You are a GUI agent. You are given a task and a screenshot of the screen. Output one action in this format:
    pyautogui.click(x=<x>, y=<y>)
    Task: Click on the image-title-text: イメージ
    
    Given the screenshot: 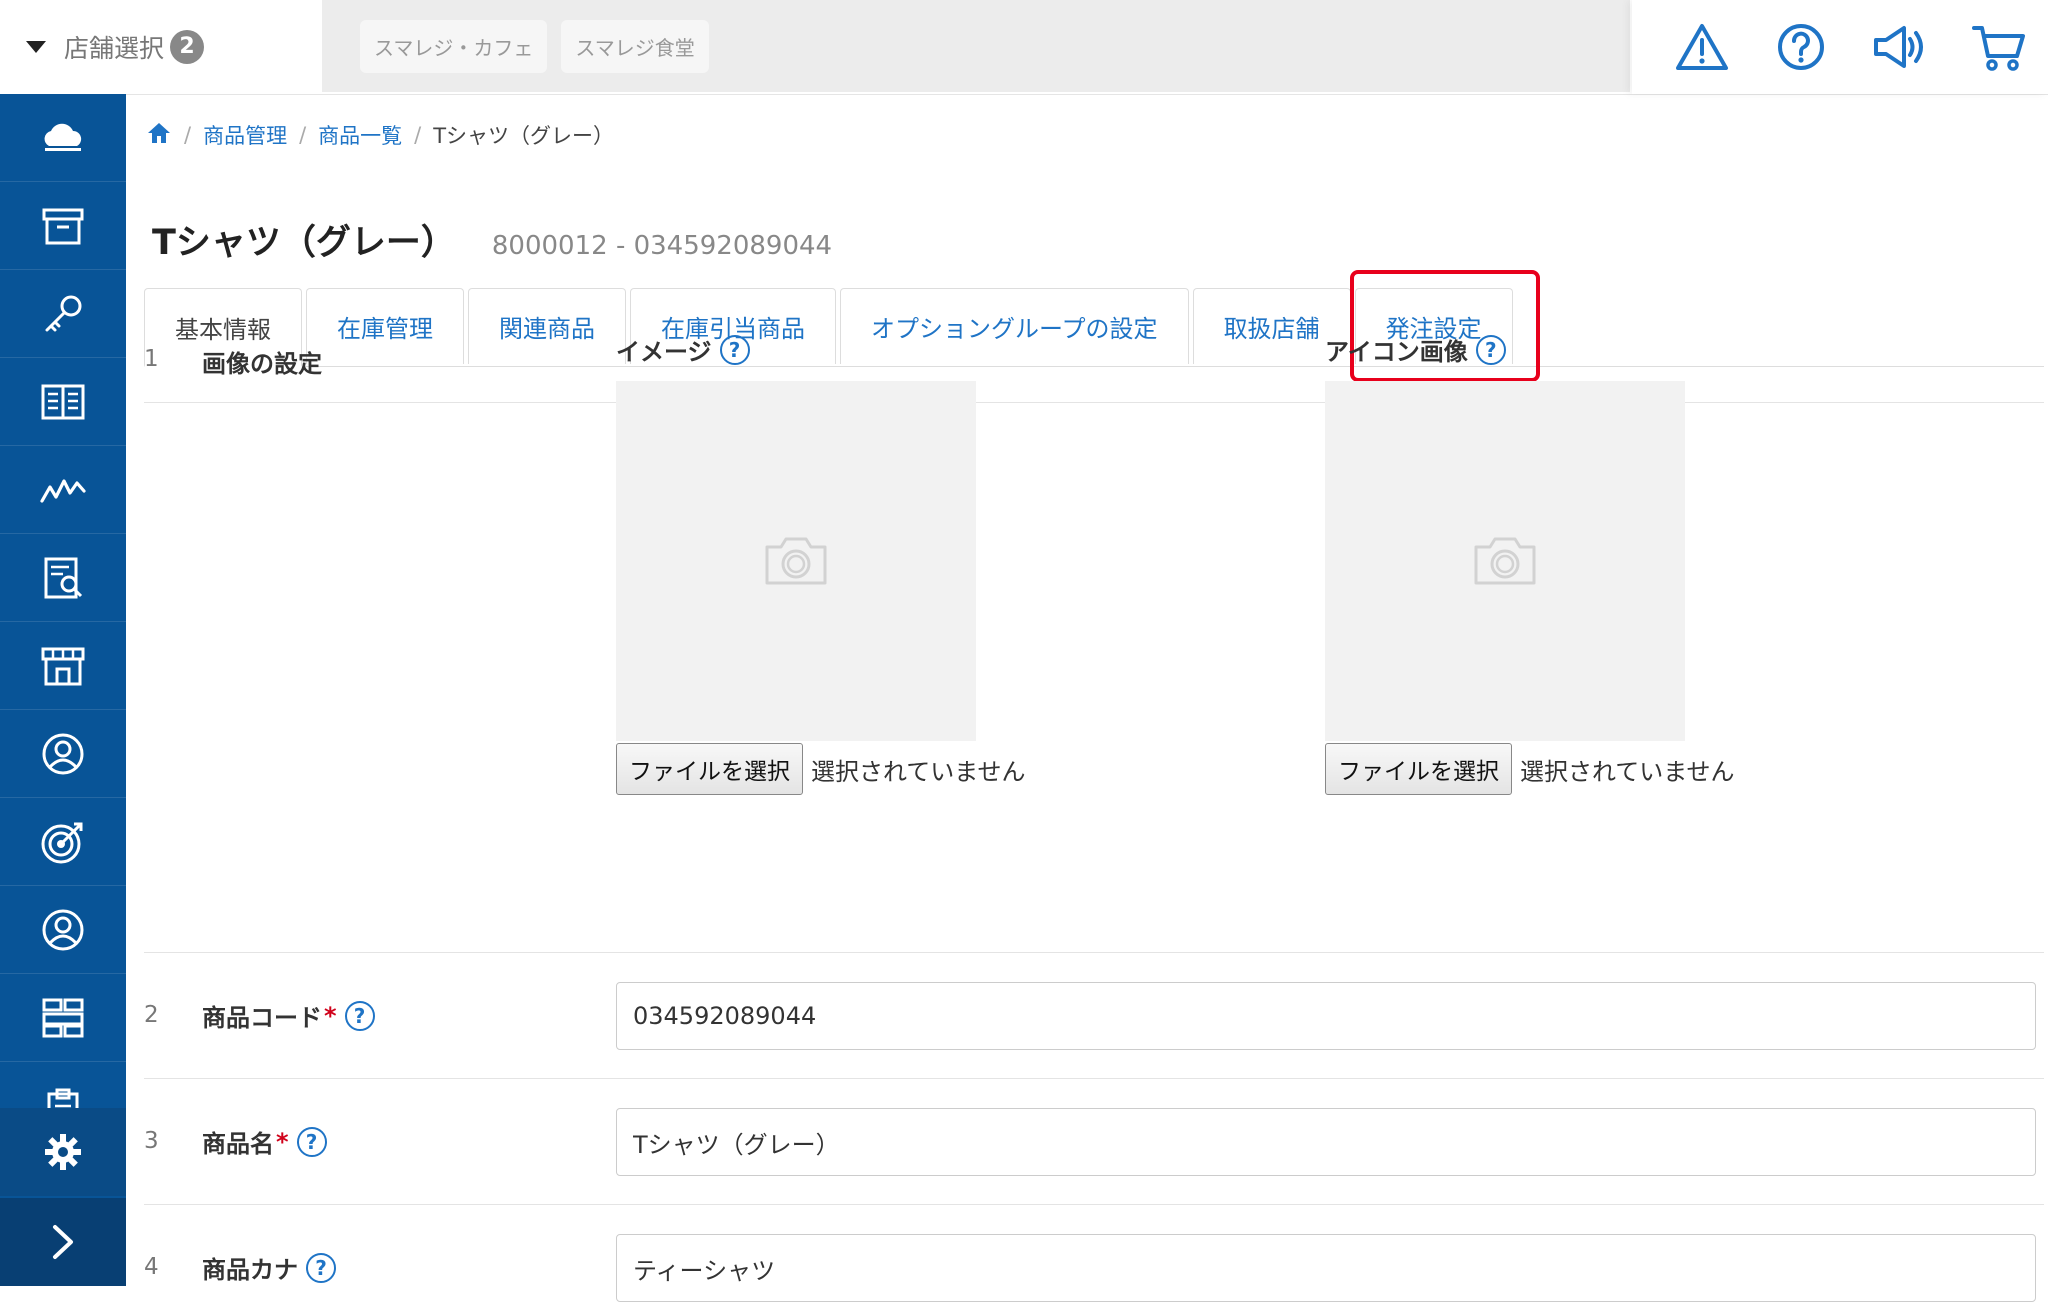 What is the action you would take?
    pyautogui.click(x=664, y=352)
    